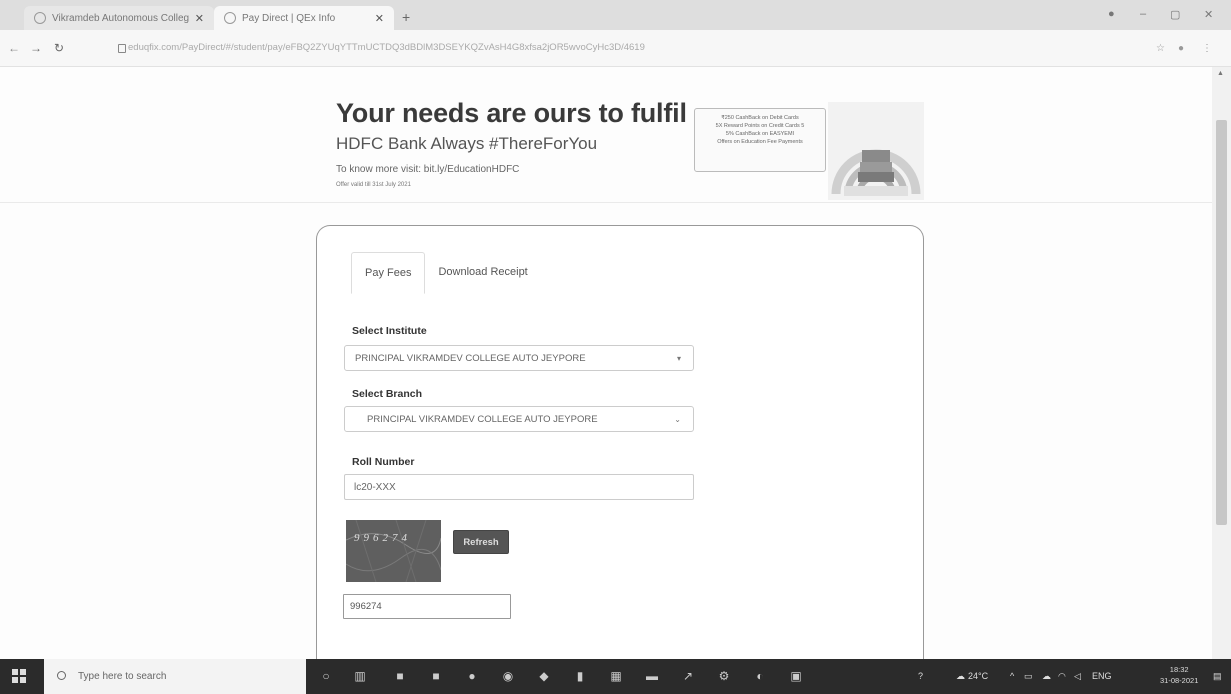 The image size is (1231, 694). What do you see at coordinates (1179, 680) in the screenshot?
I see `clock-date: 31-08-2021` at bounding box center [1179, 680].